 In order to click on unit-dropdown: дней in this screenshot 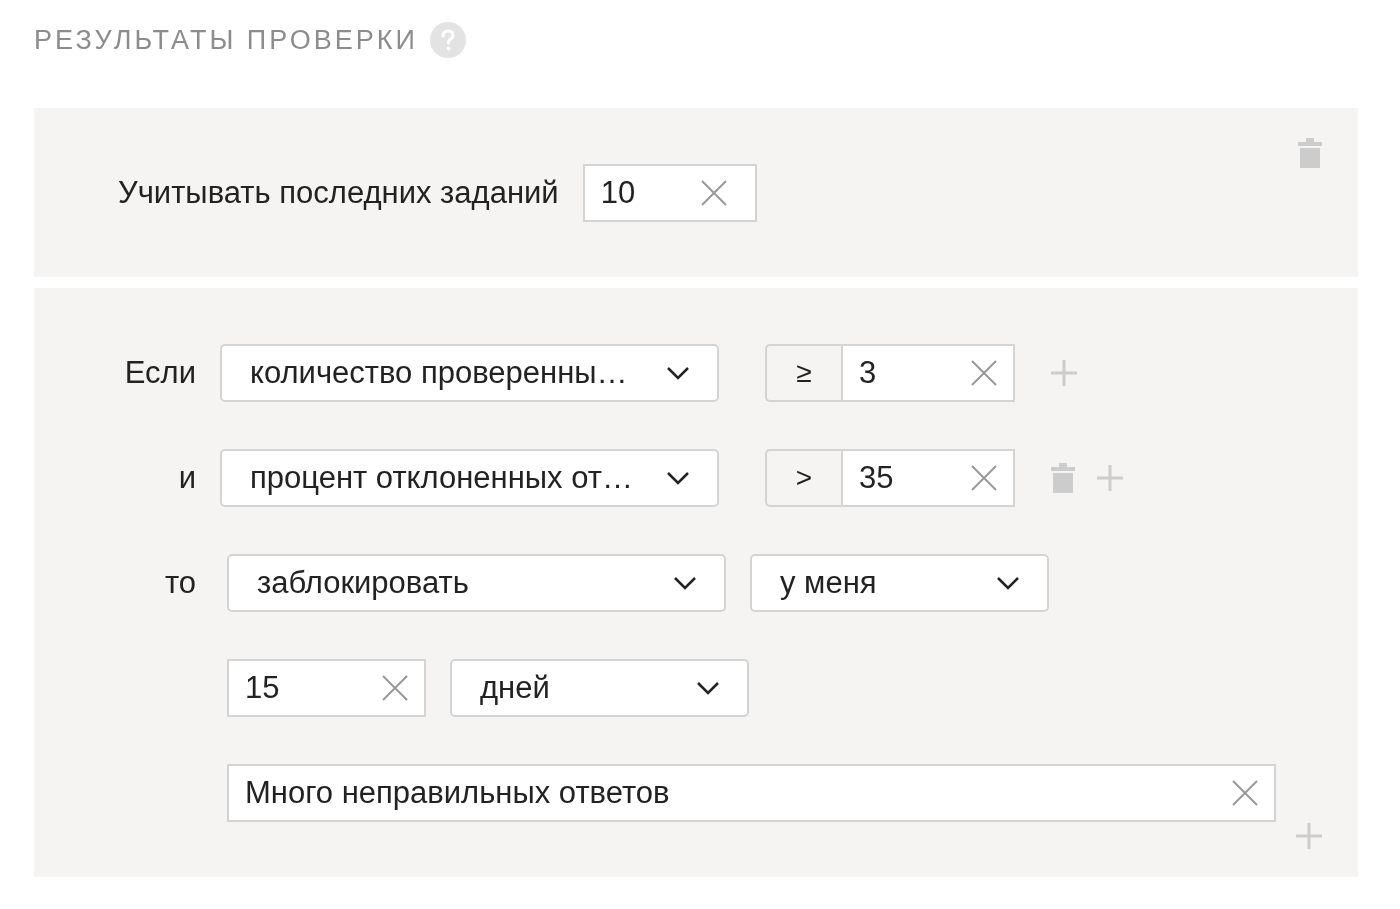, I will do `click(599, 688)`.